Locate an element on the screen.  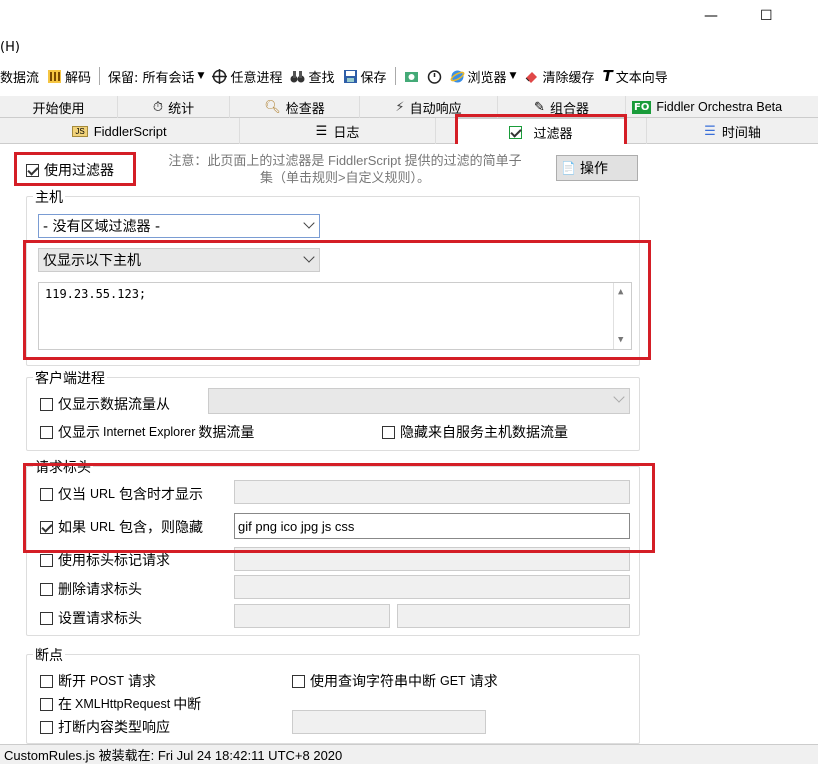
show-only-traffic-from-checkbox: 仅显示数据流量从 is located at coordinates (105, 404).